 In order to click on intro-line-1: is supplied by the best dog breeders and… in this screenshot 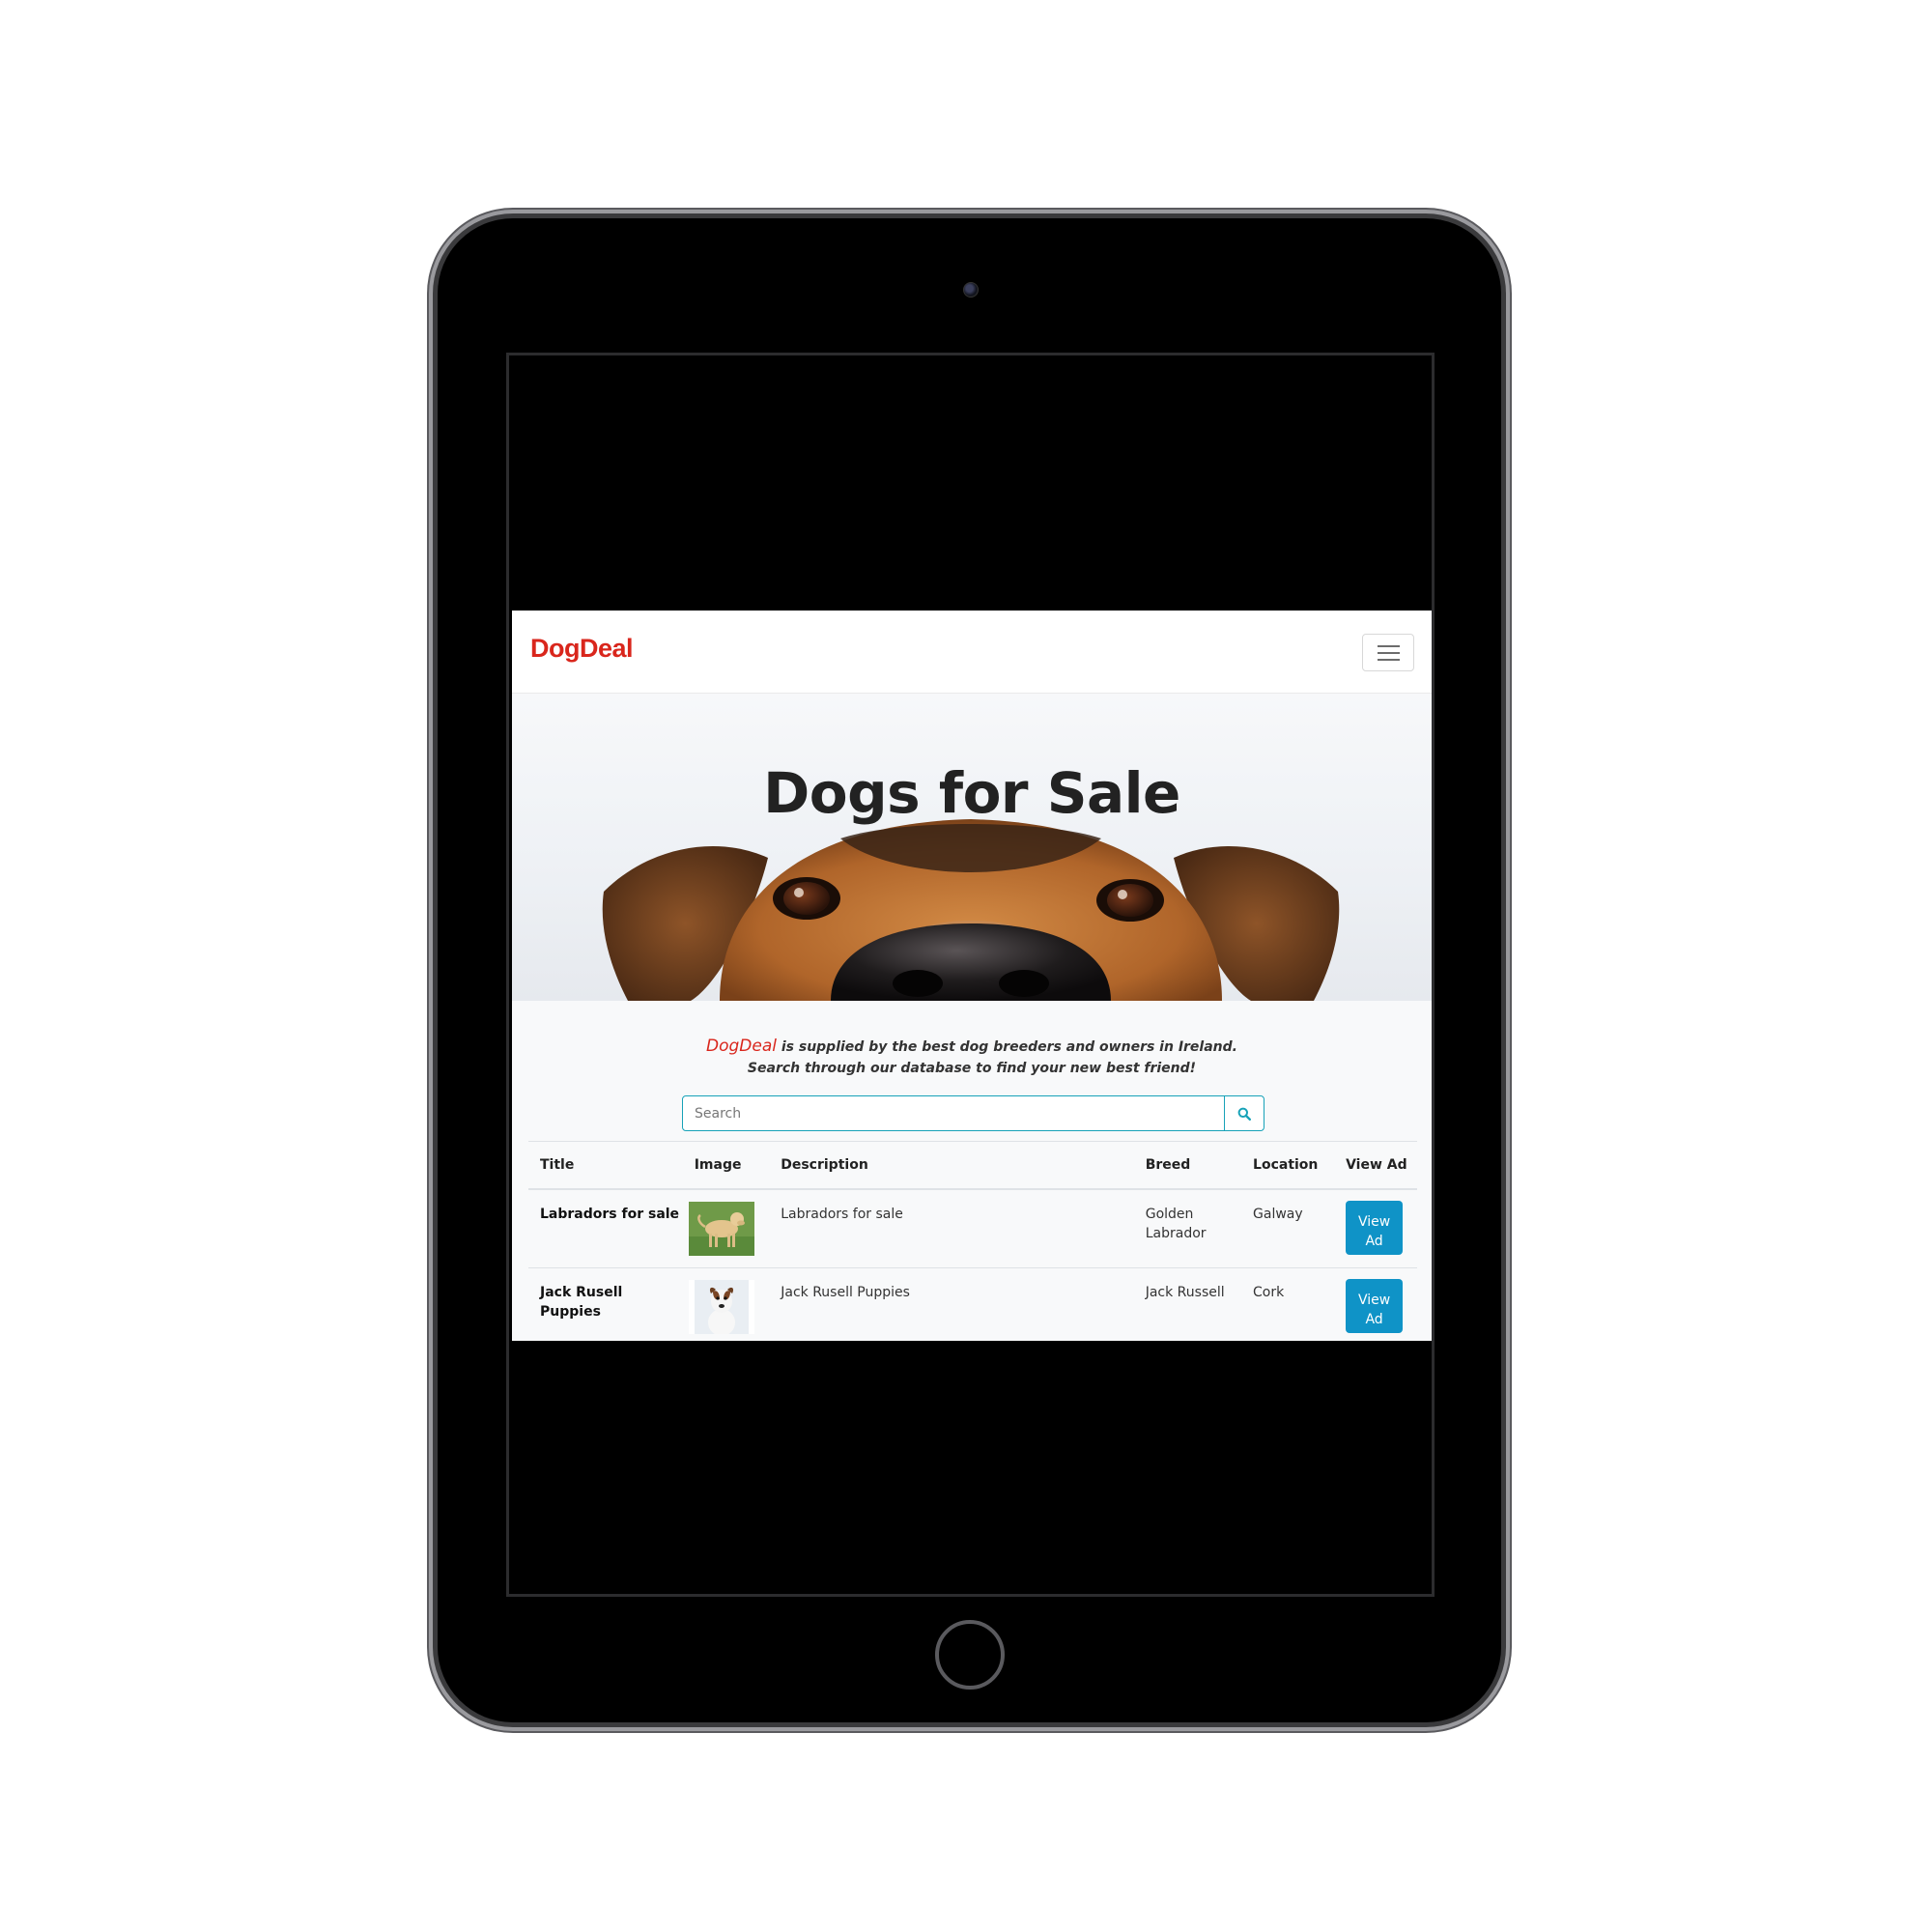, I will do `click(1006, 1047)`.